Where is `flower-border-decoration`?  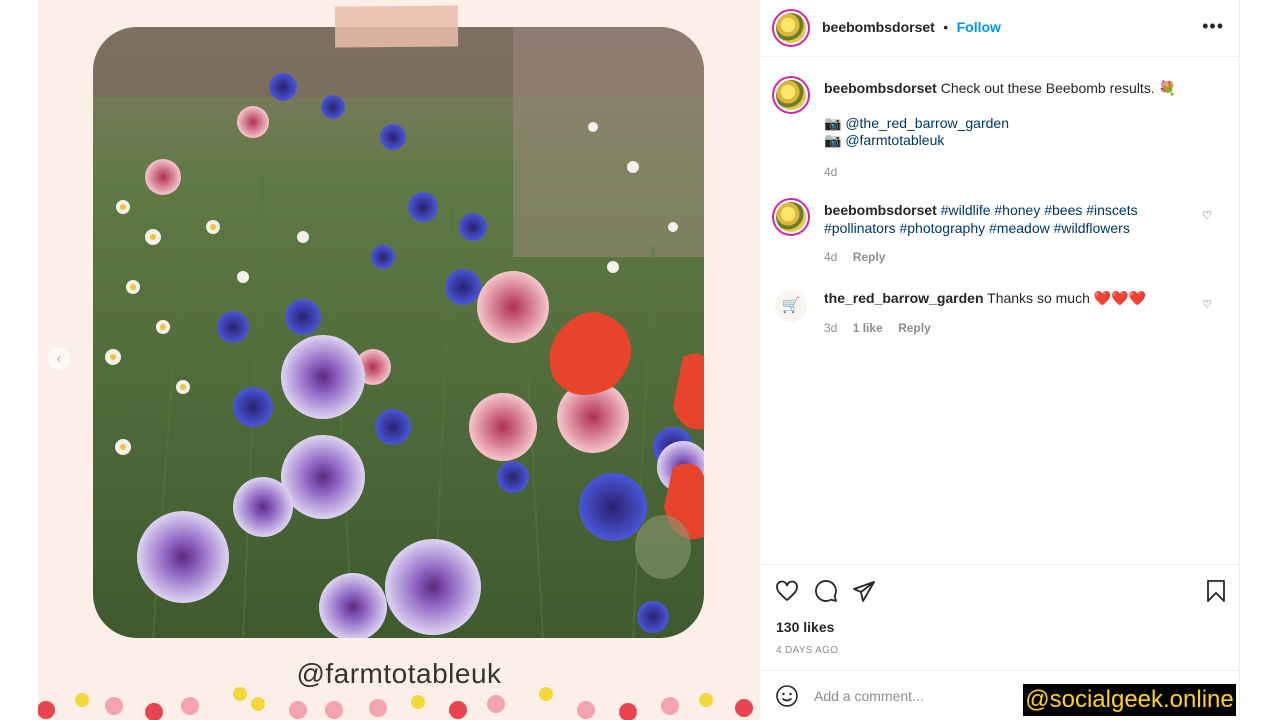
flower-border-decoration is located at coordinates (395, 703).